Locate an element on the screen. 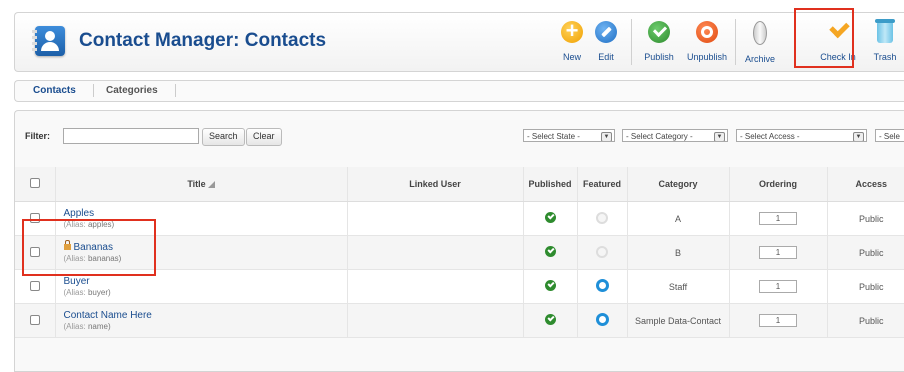 Image resolution: width=904 pixels, height=372 pixels. page-title: Contact Manager: Contacts is located at coordinates (203, 40).